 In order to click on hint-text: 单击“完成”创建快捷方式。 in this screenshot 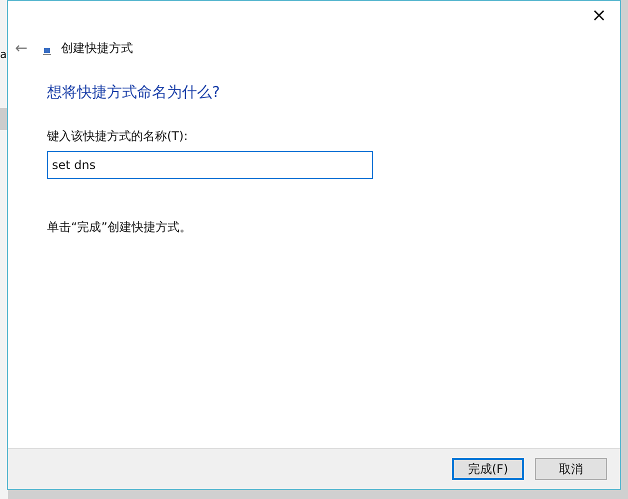, I will do `click(119, 227)`.